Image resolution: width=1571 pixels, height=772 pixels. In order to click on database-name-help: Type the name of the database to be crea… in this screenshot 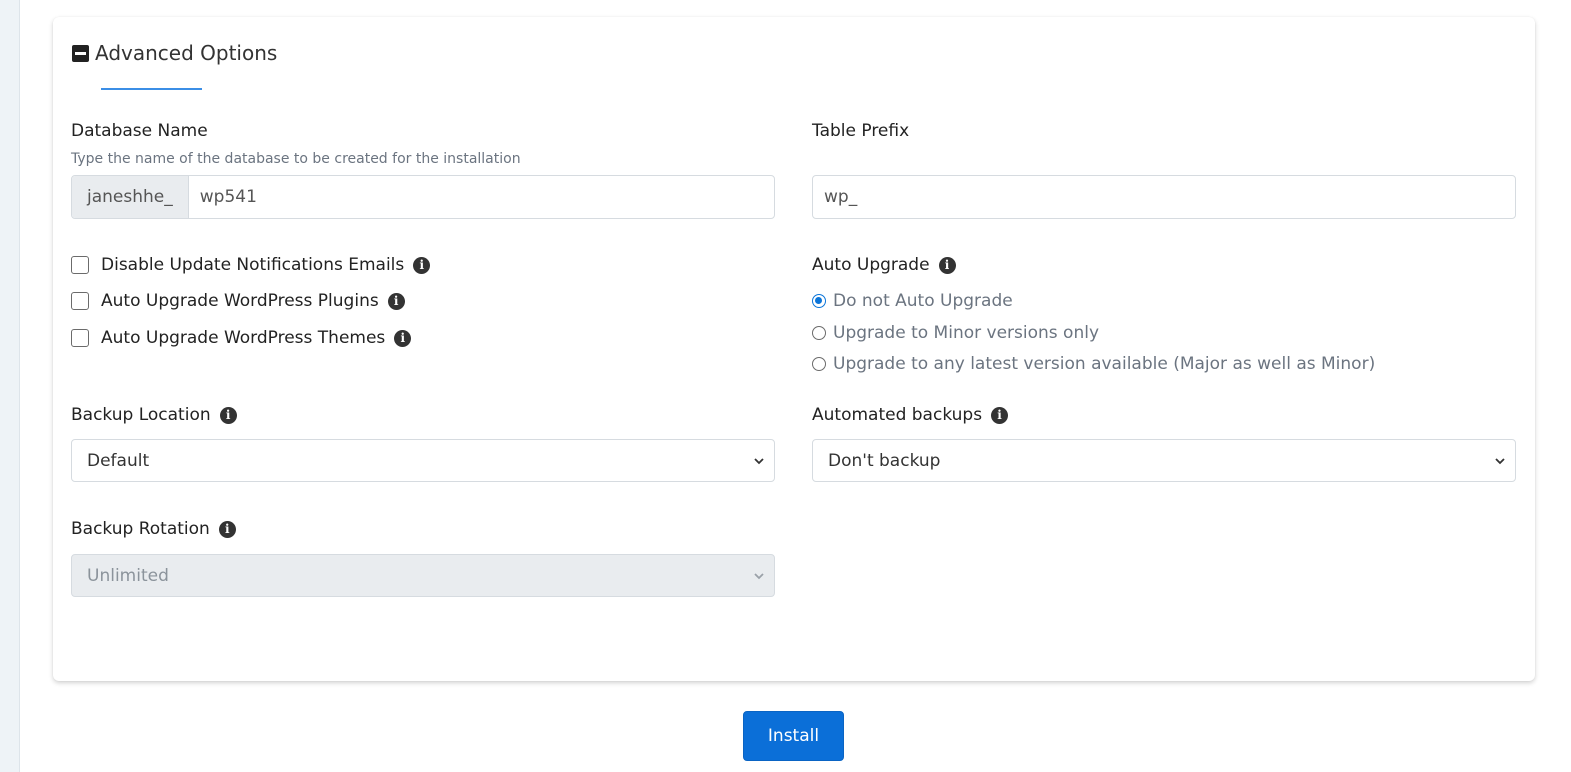, I will do `click(296, 159)`.